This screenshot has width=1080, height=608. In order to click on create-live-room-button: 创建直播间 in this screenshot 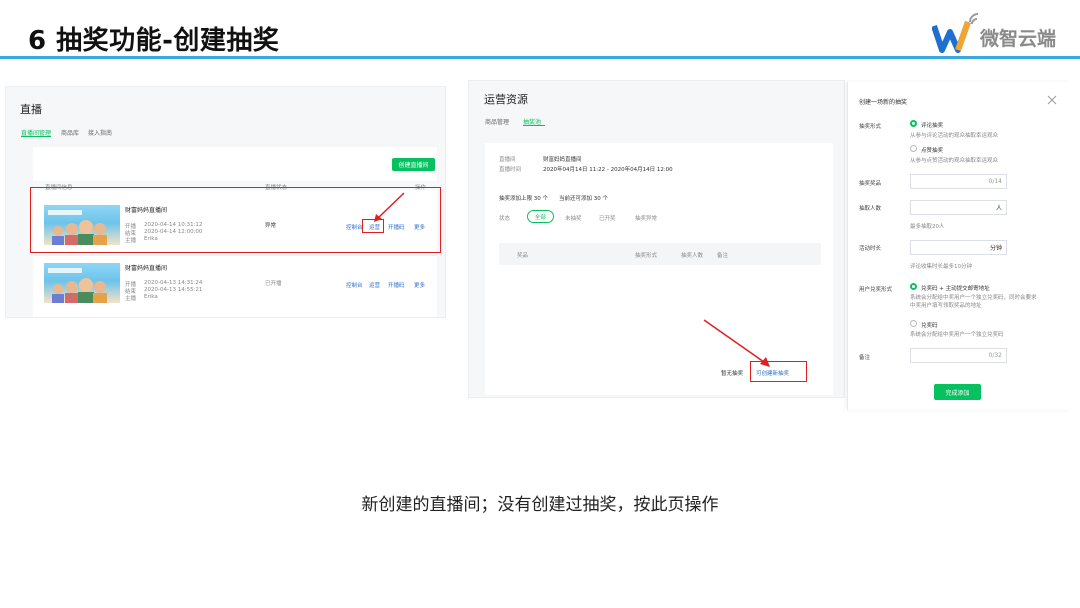, I will do `click(413, 164)`.